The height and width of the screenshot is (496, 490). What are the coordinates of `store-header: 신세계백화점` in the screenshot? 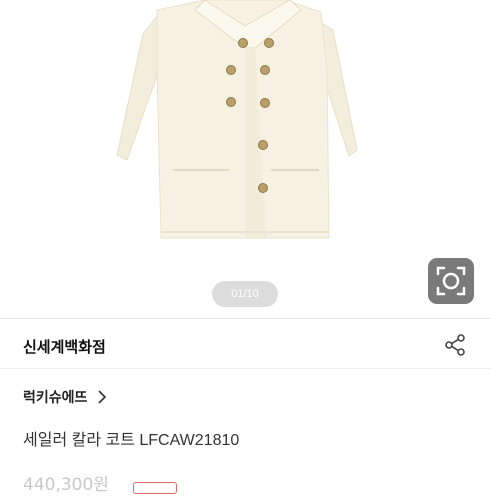 It's located at (245, 345).